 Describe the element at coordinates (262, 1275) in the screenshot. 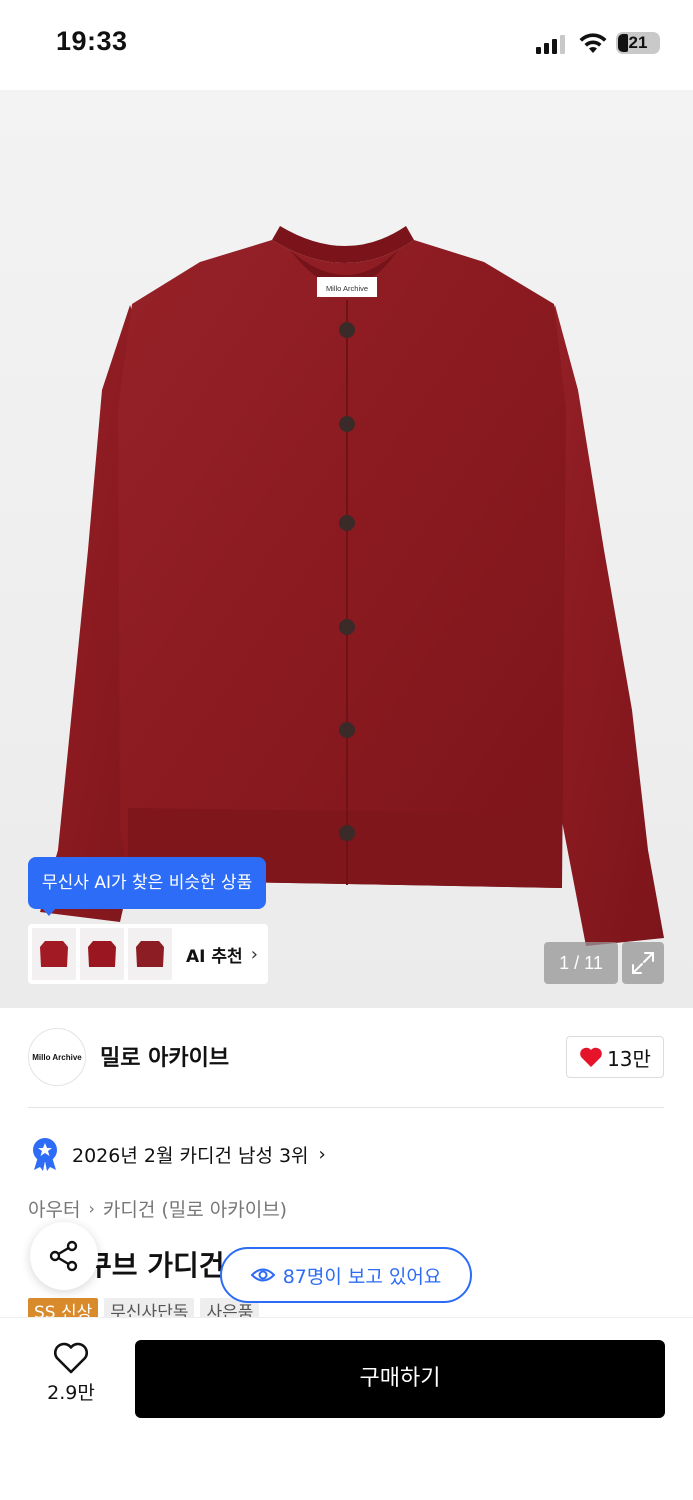

I see `eye-icon` at that location.